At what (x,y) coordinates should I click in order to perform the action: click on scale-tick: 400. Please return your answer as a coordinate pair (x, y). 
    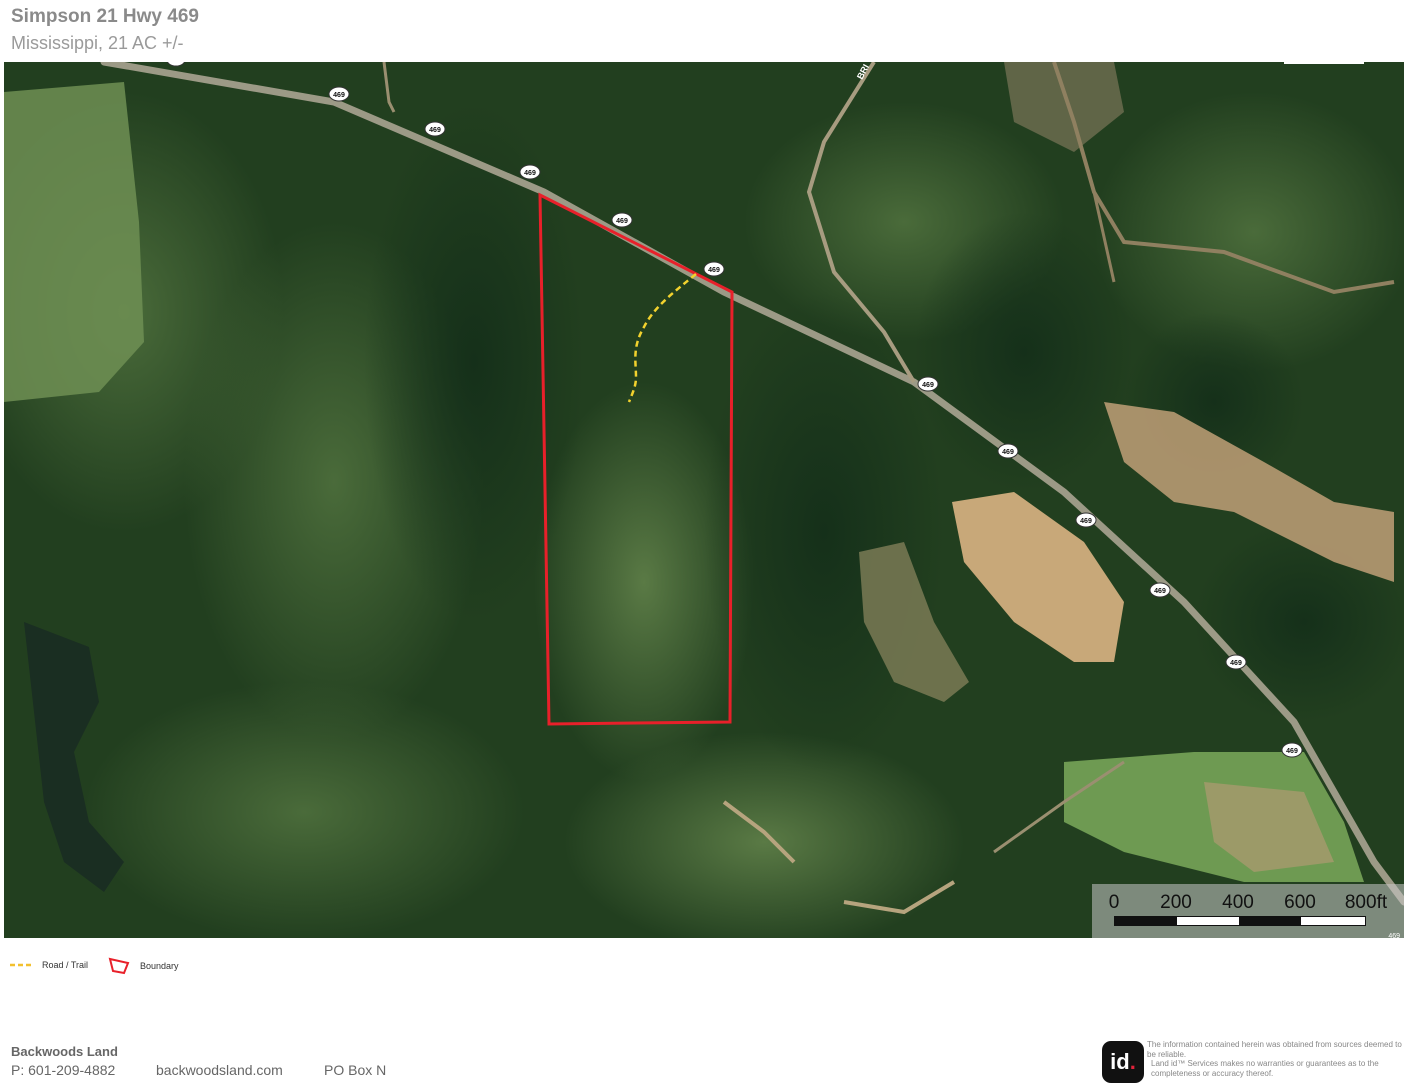
    Looking at the image, I should click on (1238, 902).